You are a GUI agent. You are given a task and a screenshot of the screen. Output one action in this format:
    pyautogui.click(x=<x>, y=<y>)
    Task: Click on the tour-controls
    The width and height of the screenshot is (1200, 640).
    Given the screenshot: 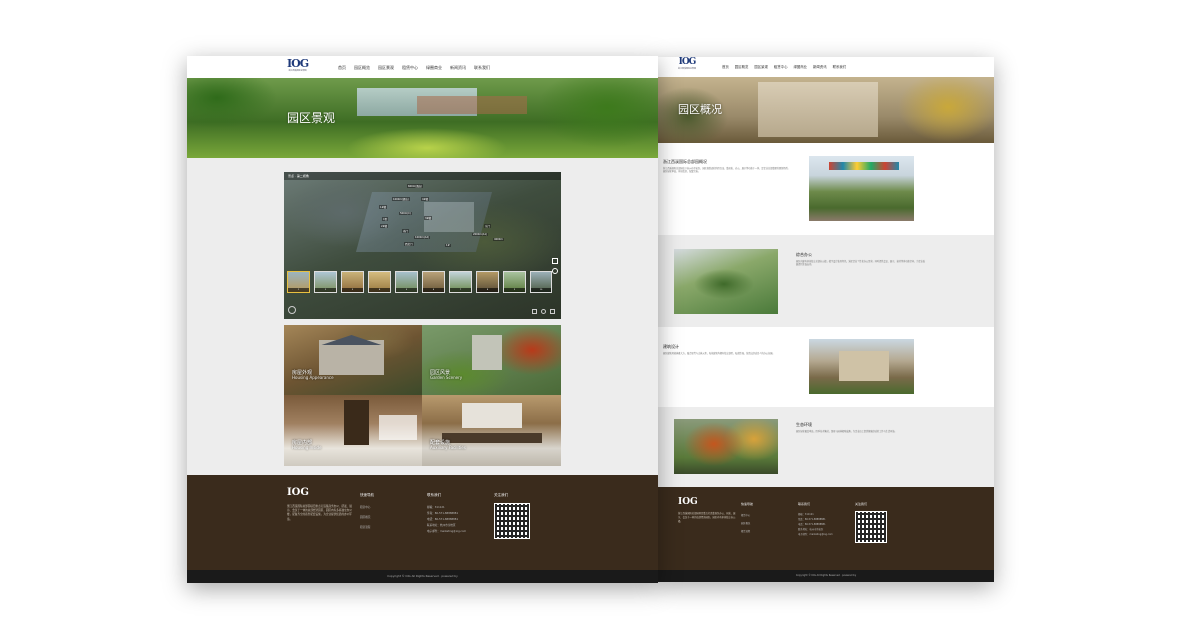 What is the action you would take?
    pyautogui.click(x=543, y=311)
    